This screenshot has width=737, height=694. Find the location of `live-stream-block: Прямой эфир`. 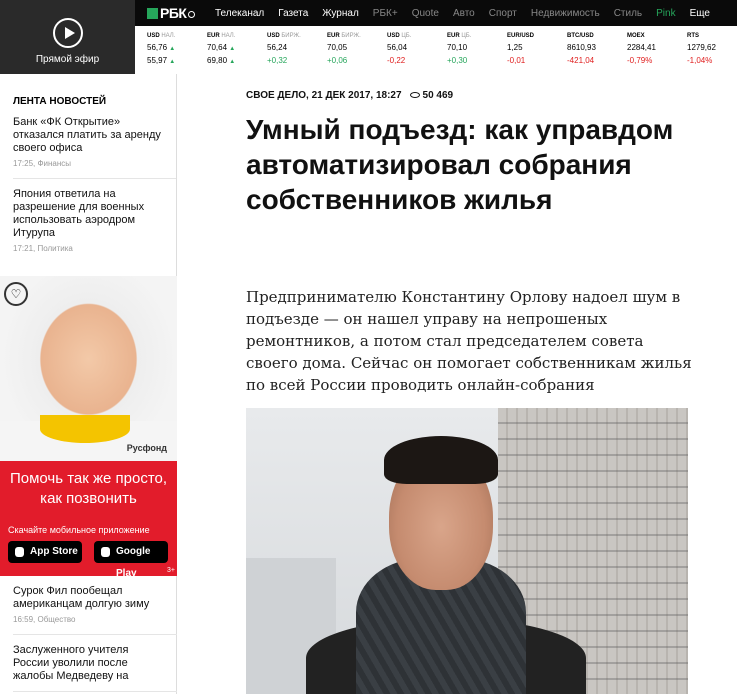

live-stream-block: Прямой эфир is located at coordinates (67, 37).